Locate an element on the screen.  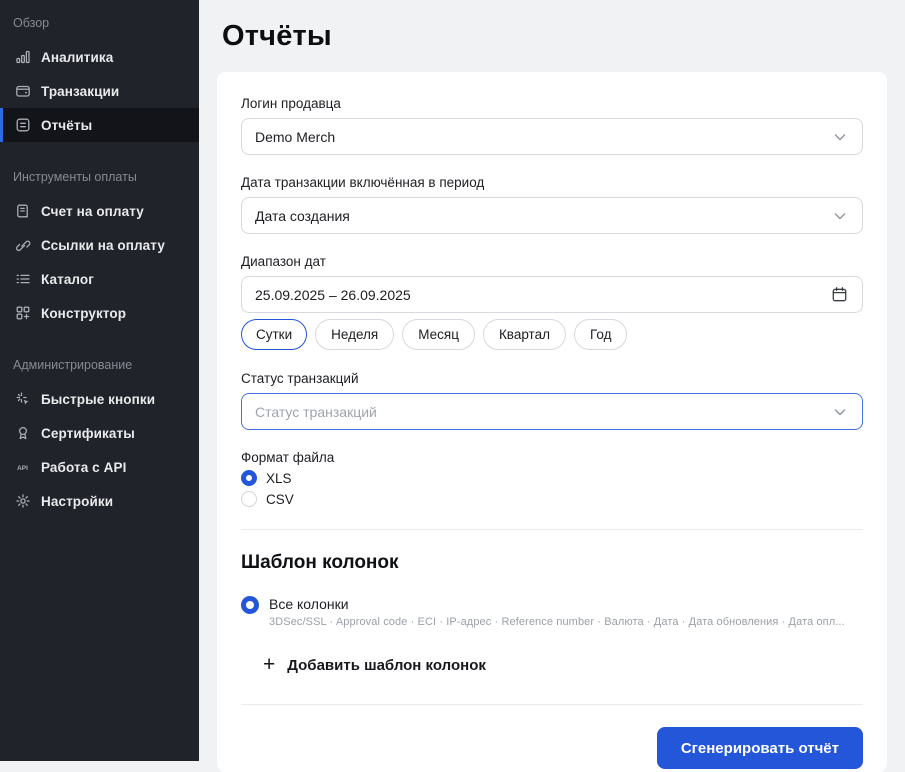
date-range-field: Диапазон дат 25.09.2025 – 26.09.2025 is located at coordinates (552, 283).